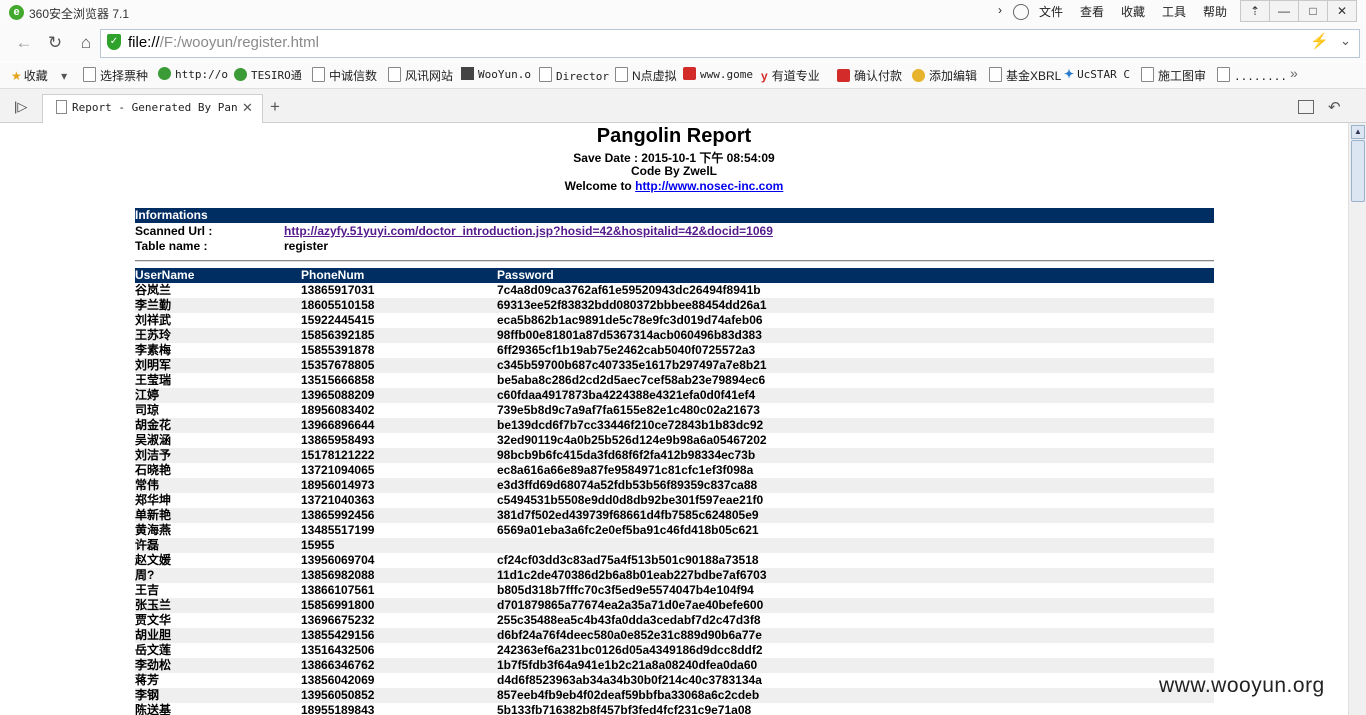  What do you see at coordinates (338, 650) in the screenshot?
I see `phone-cell: 13516432506` at bounding box center [338, 650].